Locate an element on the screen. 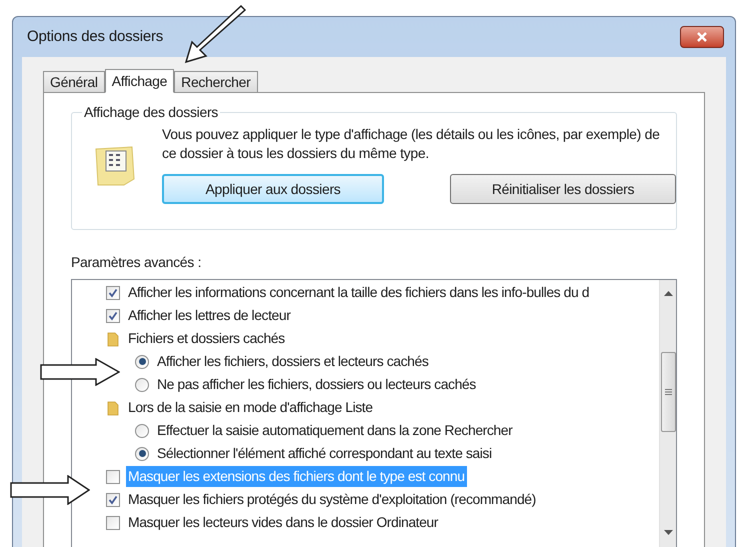 Image resolution: width=745 pixels, height=547 pixels. option-label: Masquer les fichiers protégés du système d'exploitation (recommandé) is located at coordinates (332, 499).